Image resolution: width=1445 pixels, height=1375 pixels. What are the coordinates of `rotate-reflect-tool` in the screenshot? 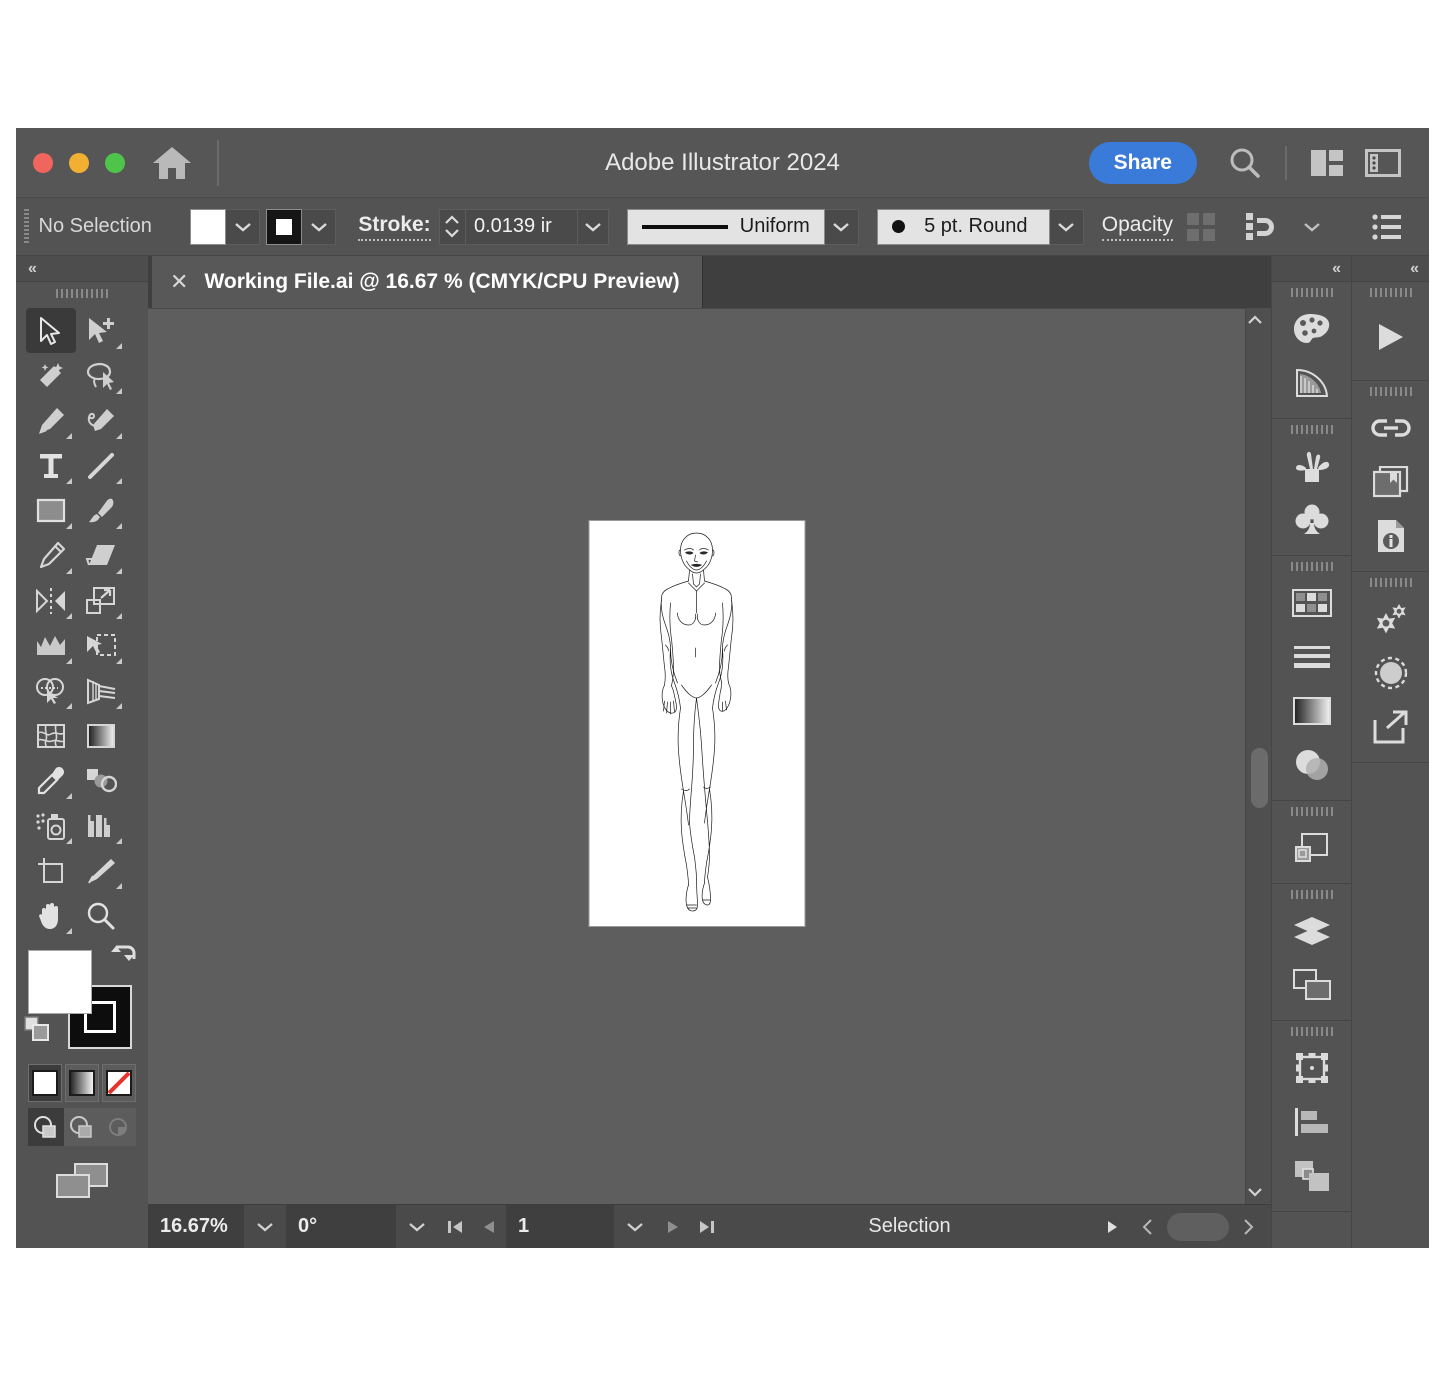 It's located at (51, 600).